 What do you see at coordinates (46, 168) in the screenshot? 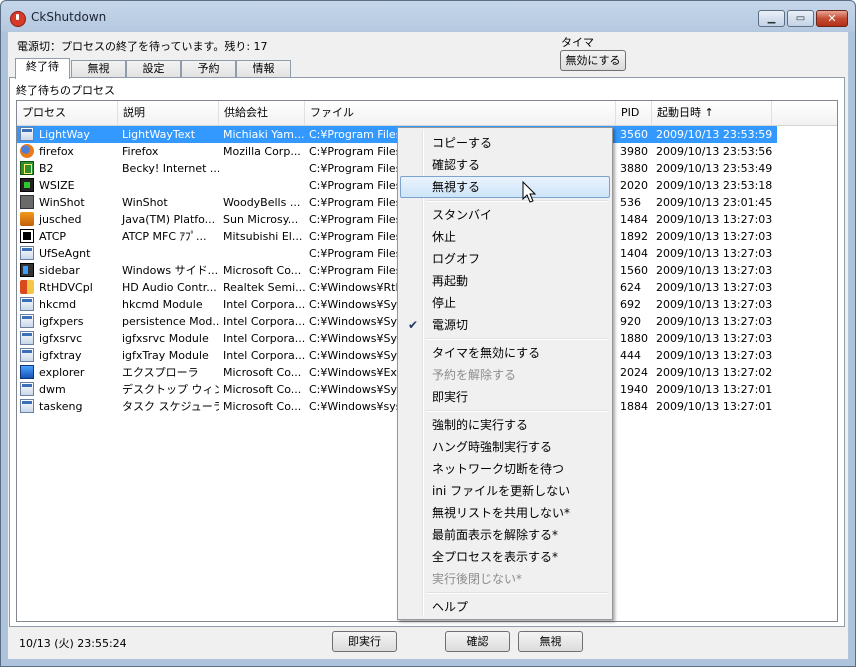
I see `cell-name: B2` at bounding box center [46, 168].